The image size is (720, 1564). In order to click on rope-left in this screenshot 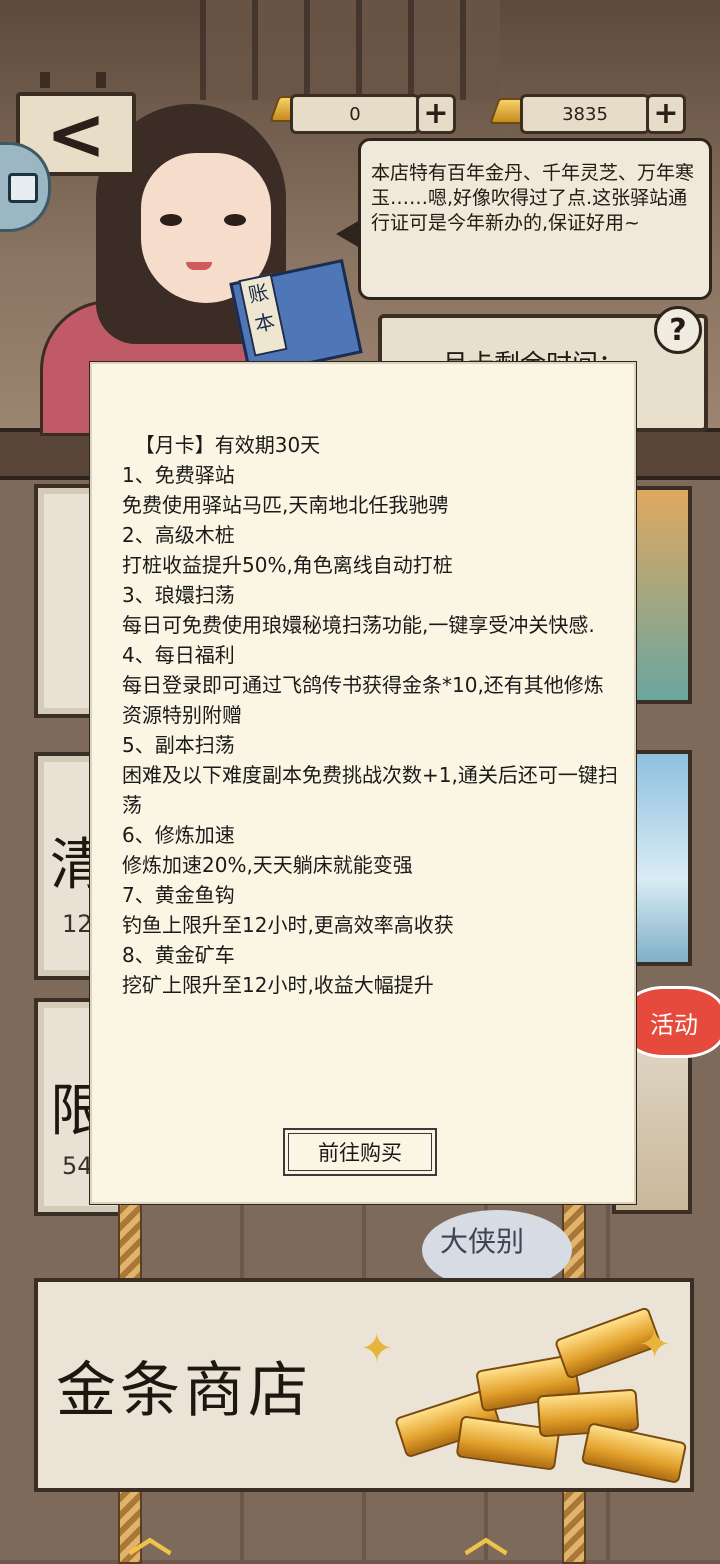, I will do `click(130, 1241)`.